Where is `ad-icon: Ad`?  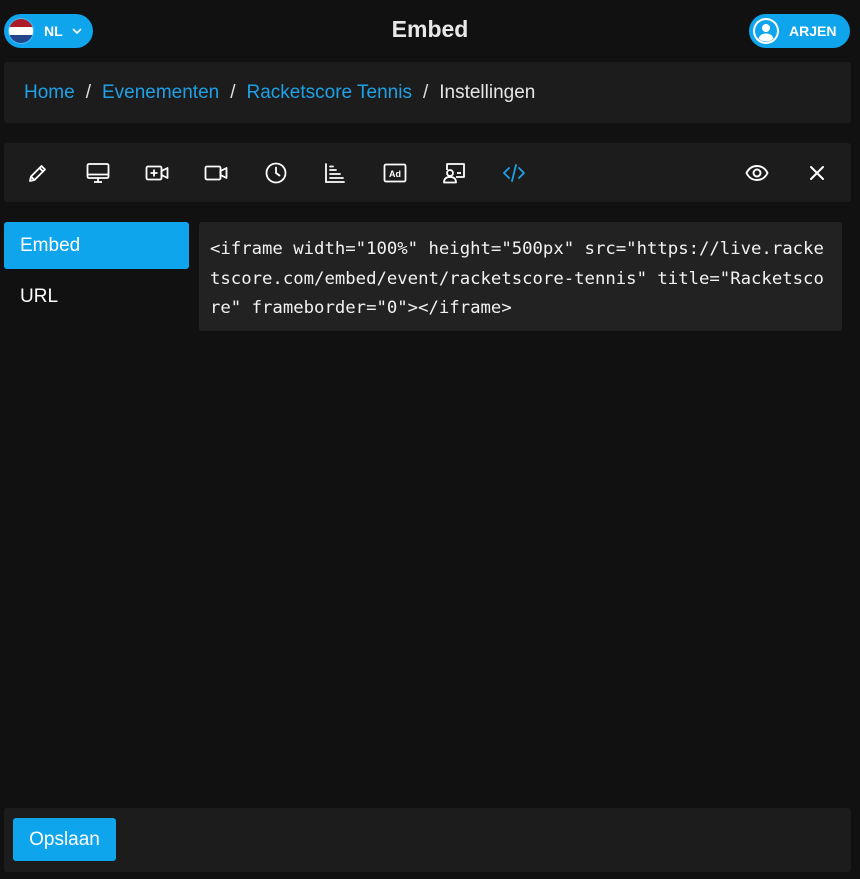
ad-icon: Ad is located at coordinates (395, 173).